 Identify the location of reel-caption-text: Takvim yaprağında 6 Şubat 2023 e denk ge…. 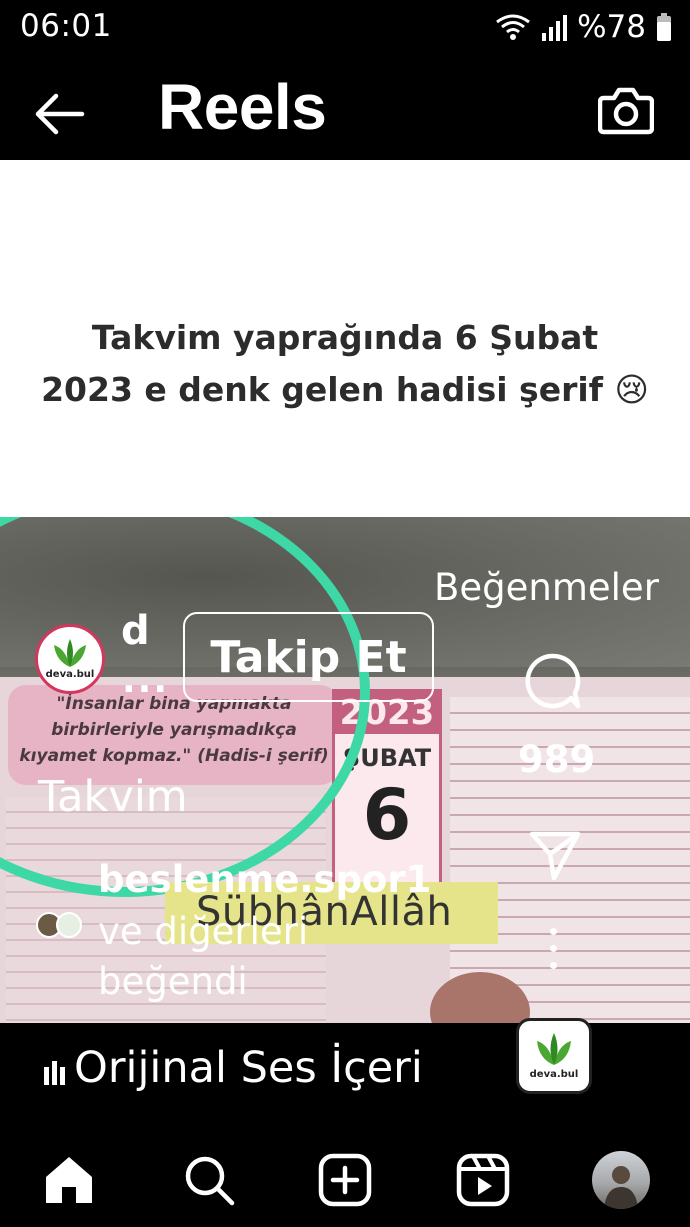
(345, 364).